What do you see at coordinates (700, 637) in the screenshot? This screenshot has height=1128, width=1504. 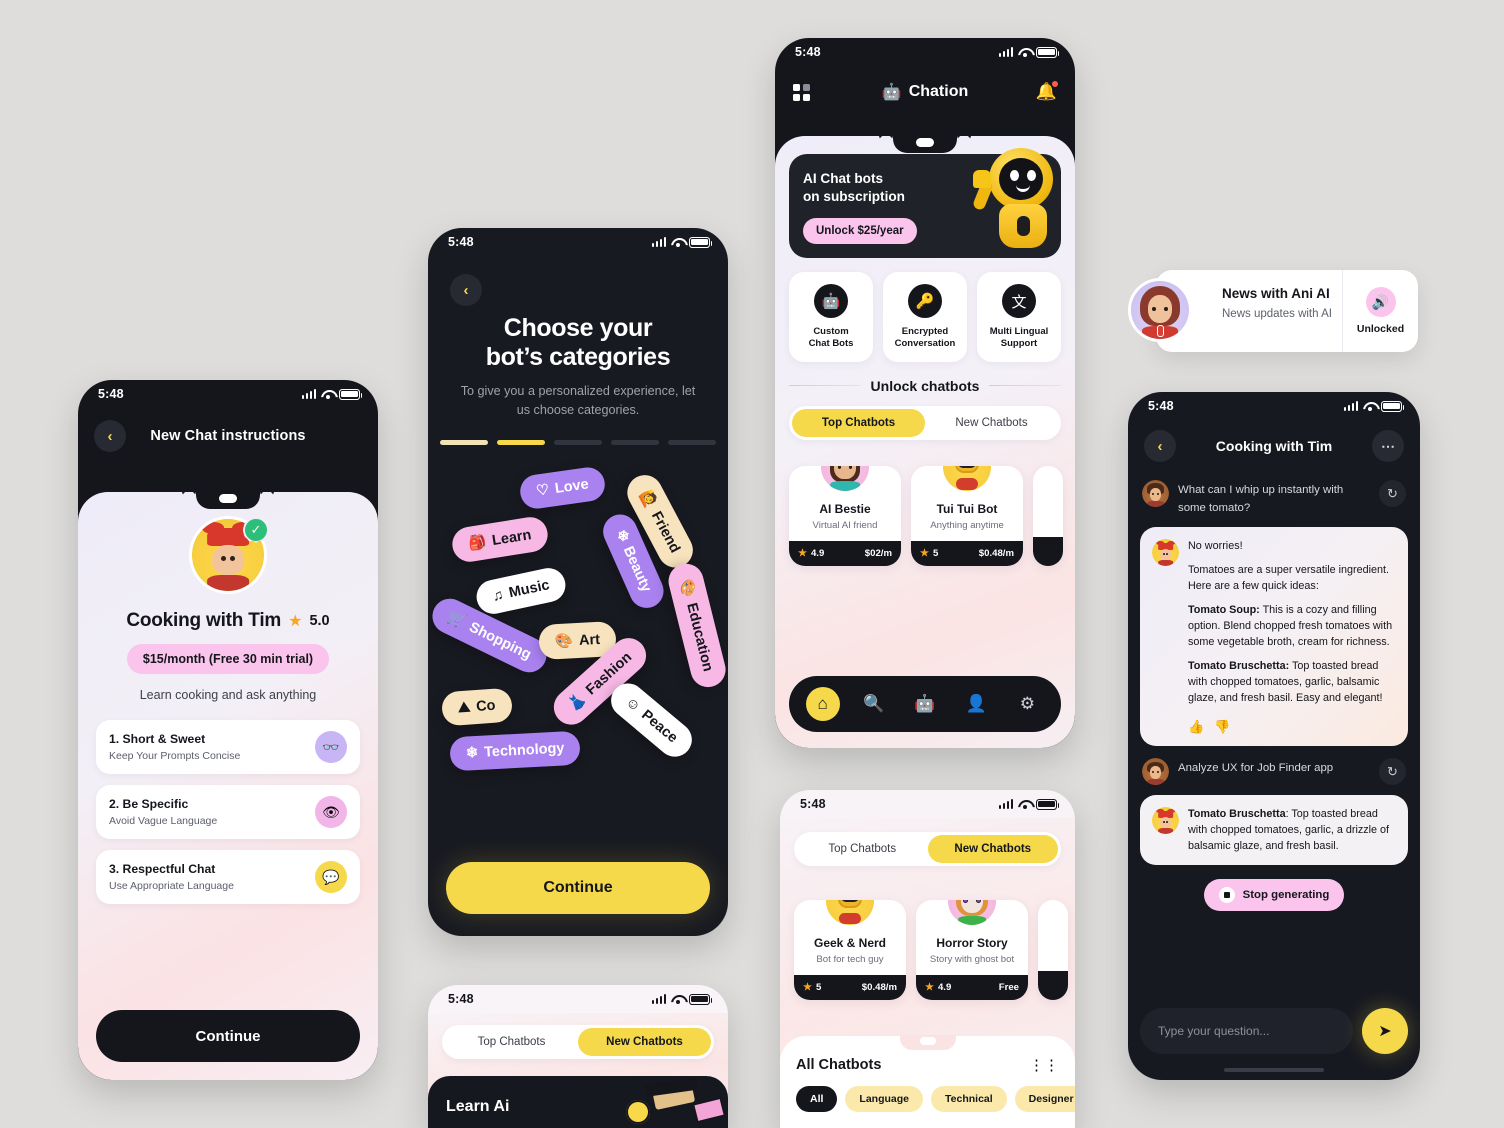 I see `tag-label: Education` at bounding box center [700, 637].